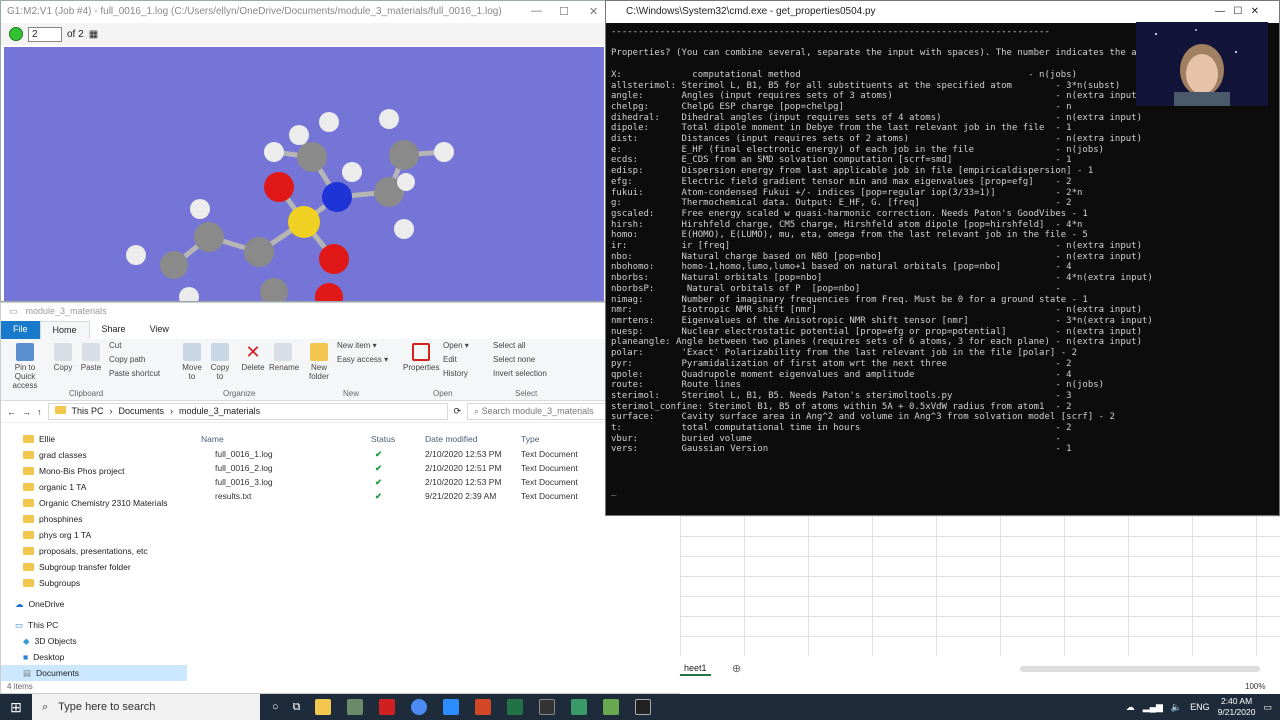  I want to click on up-icon: ↑, so click(39, 412).